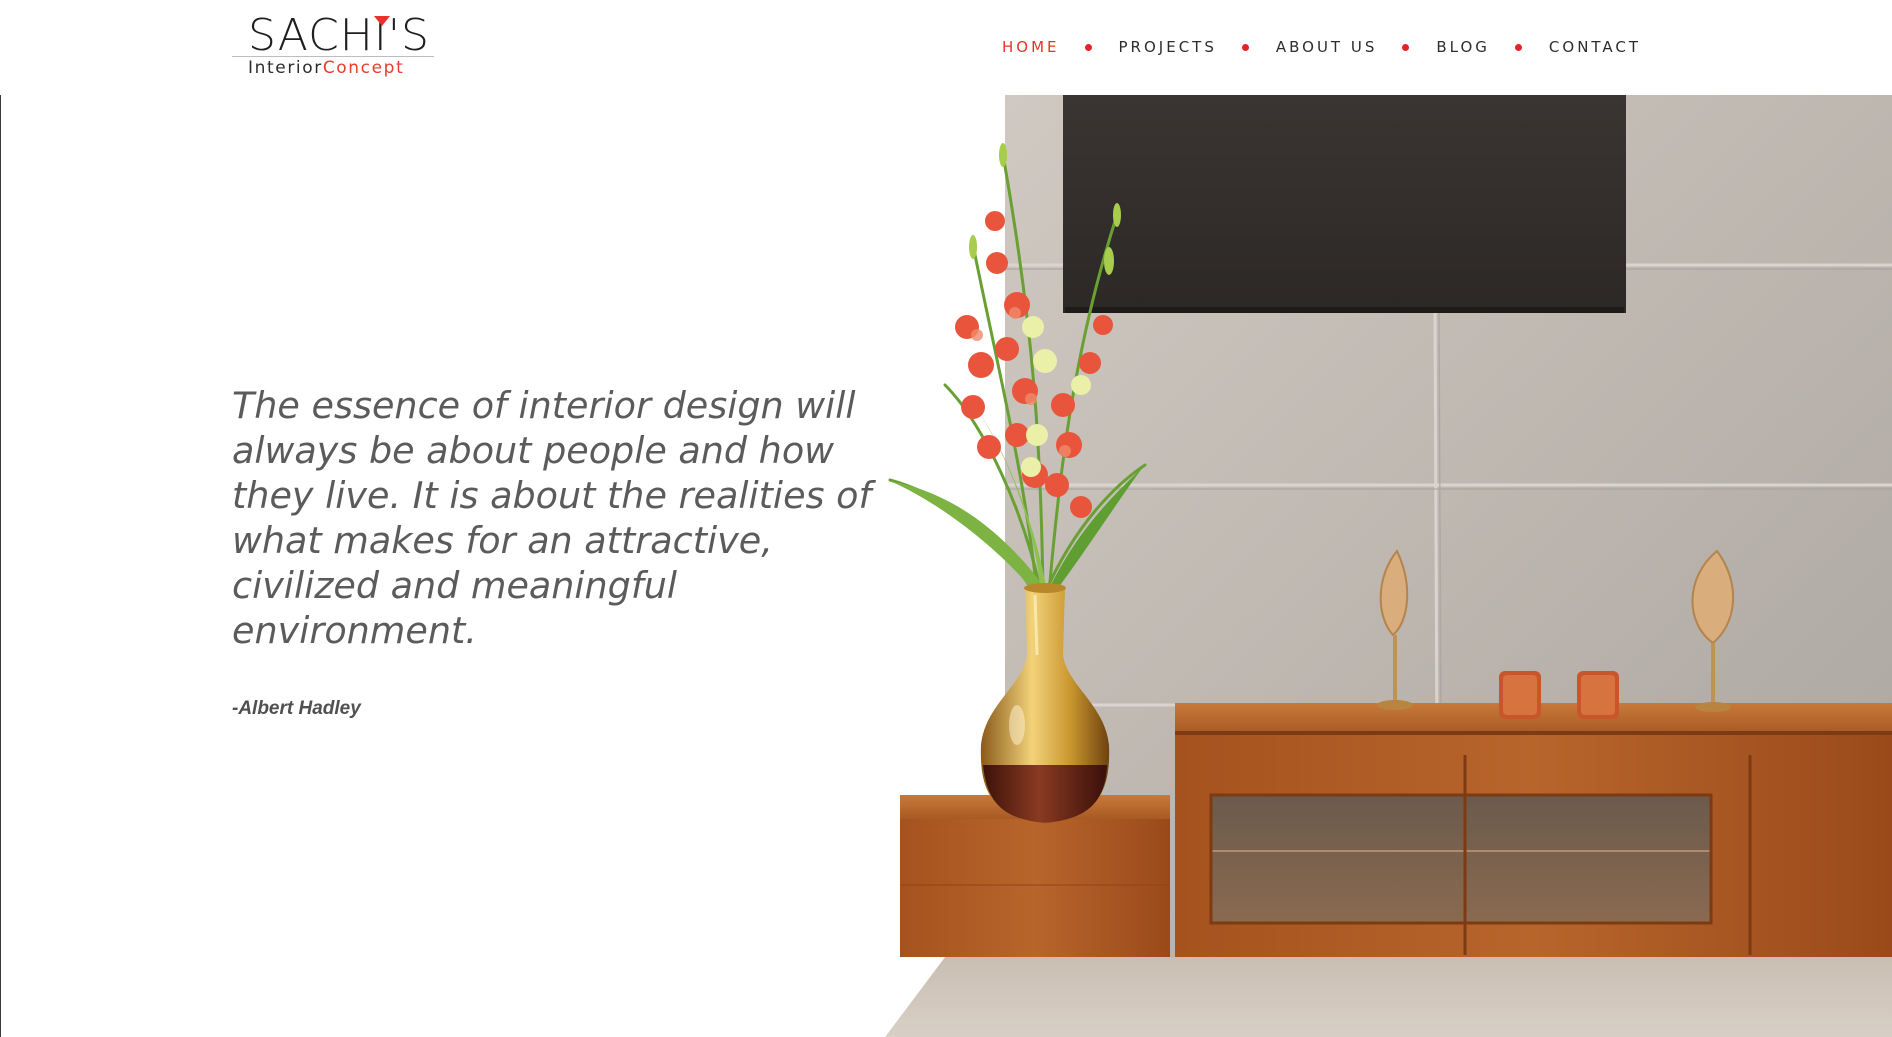  I want to click on main-nav: HOME PROJECTS ABOUT US BLOG CONTACT, so click(1321, 47).